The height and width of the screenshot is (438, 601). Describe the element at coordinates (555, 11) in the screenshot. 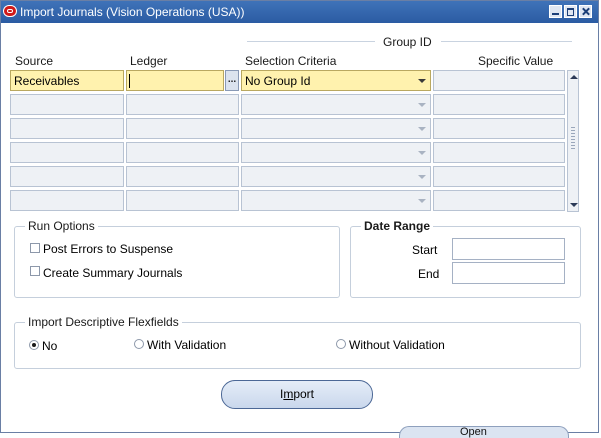

I see `minimize-icon` at that location.